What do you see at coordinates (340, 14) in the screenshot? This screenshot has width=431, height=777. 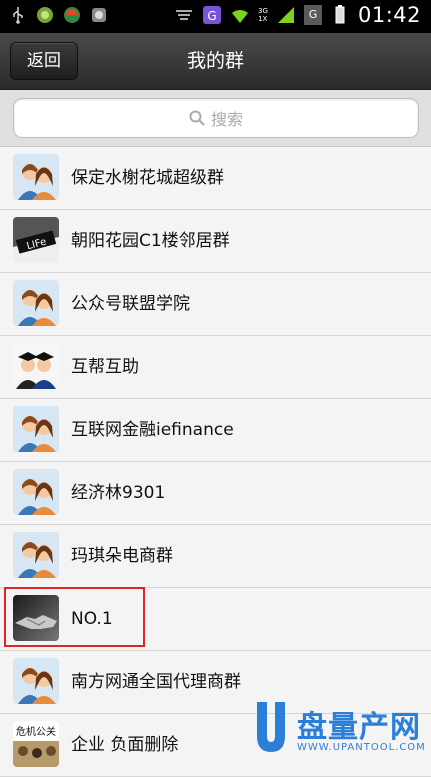 I see `battery-icon` at bounding box center [340, 14].